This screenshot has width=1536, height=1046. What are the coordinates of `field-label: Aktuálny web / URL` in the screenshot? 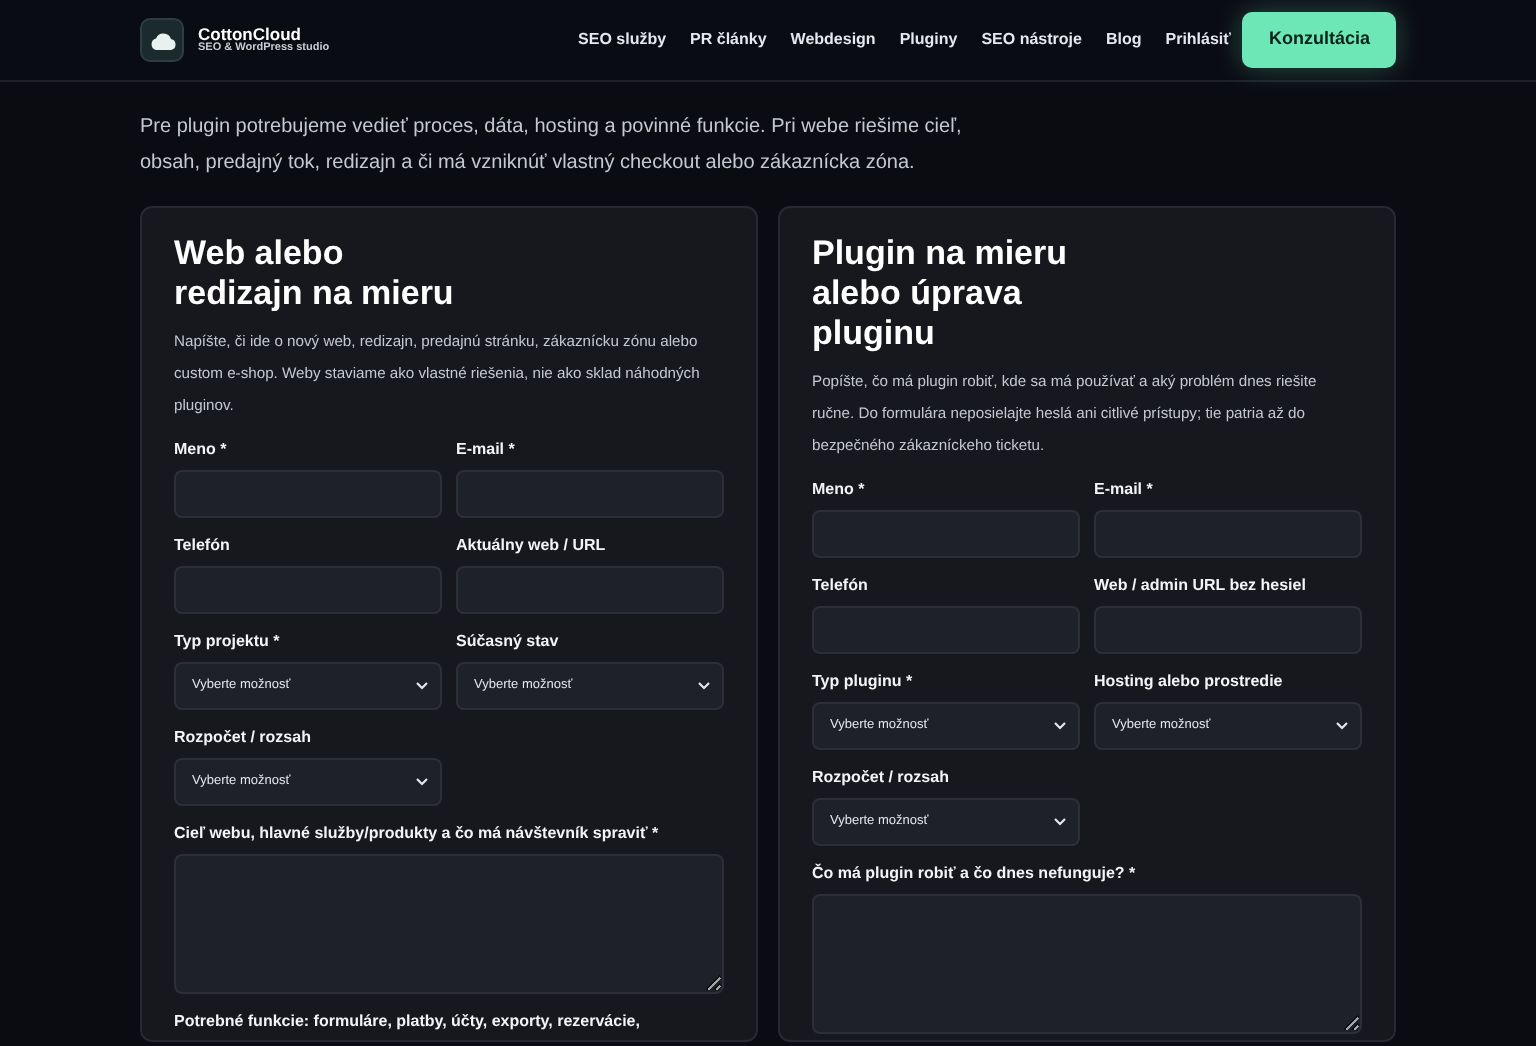 It's located at (532, 546).